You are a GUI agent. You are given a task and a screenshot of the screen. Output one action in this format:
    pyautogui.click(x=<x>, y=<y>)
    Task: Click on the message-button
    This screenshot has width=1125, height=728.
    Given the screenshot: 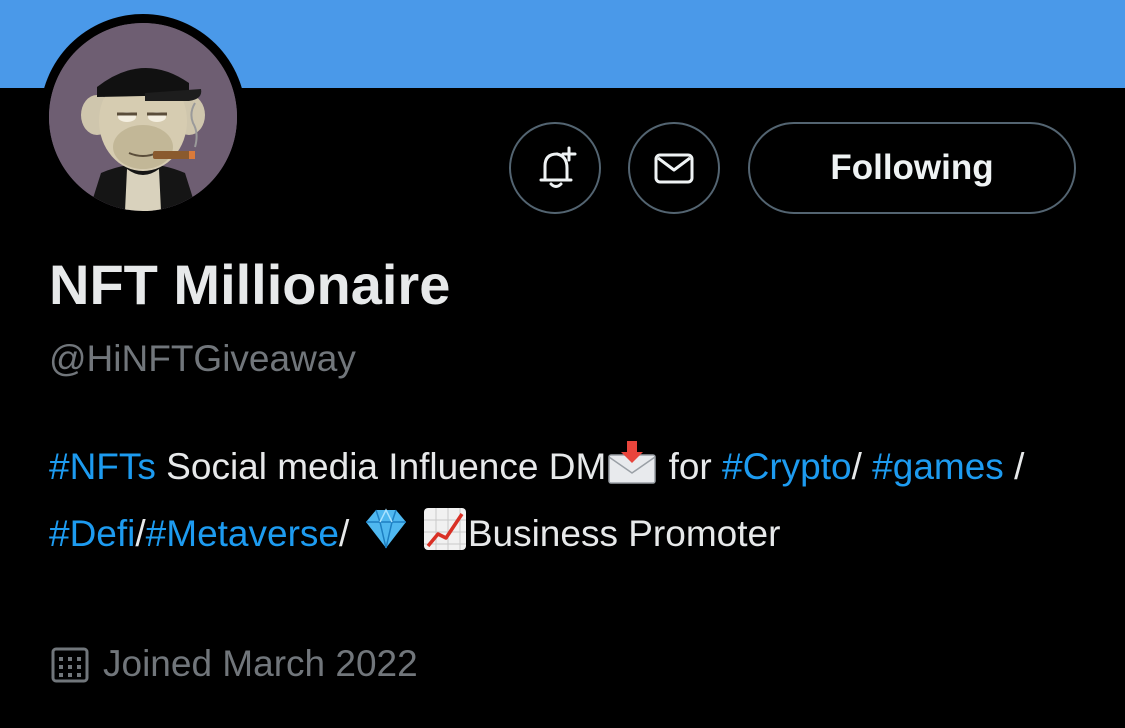 What is the action you would take?
    pyautogui.click(x=674, y=168)
    